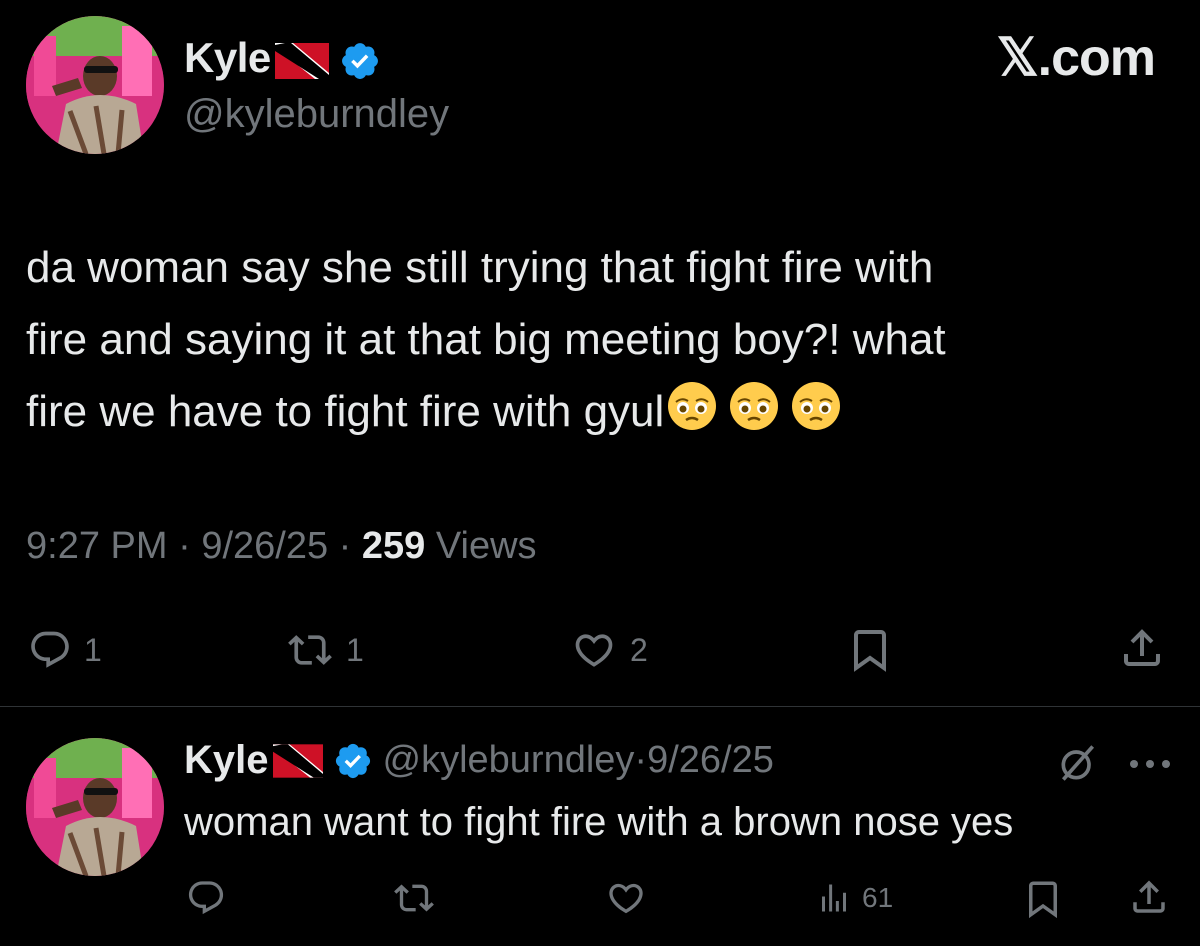 This screenshot has width=1200, height=946. I want to click on reply-date: 9/26/25, so click(710, 760).